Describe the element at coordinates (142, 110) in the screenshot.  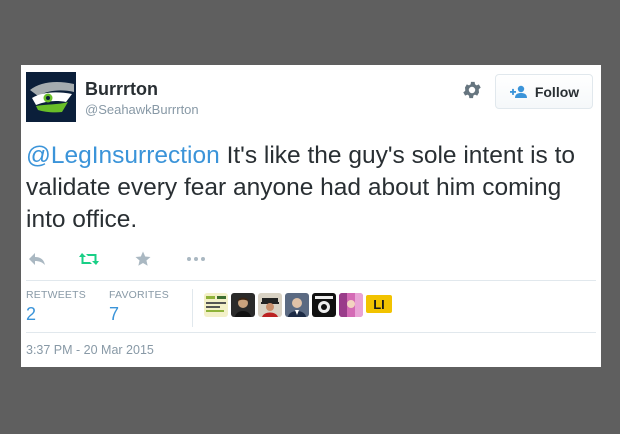
I see `author-handle: @SeahawkBurrrton` at that location.